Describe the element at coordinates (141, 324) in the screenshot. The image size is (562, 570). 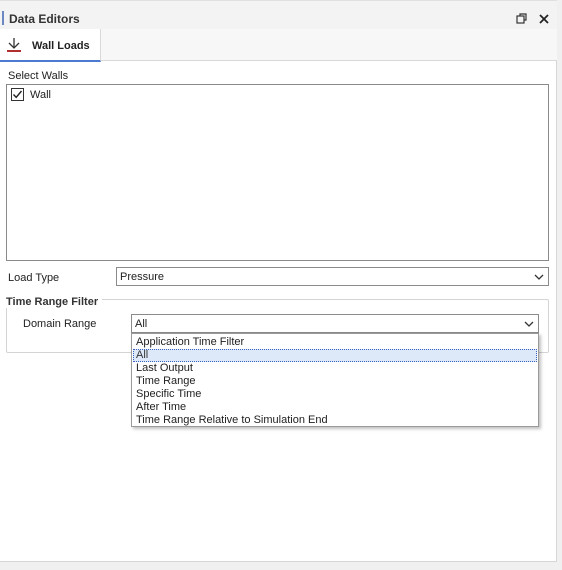
I see `domain-range-value: All` at that location.